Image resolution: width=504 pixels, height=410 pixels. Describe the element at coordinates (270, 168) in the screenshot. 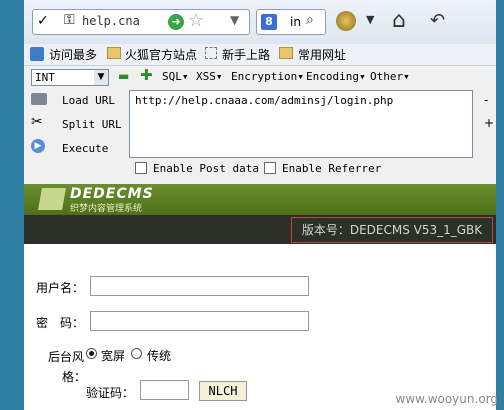

I see `referrer-checkbox` at that location.